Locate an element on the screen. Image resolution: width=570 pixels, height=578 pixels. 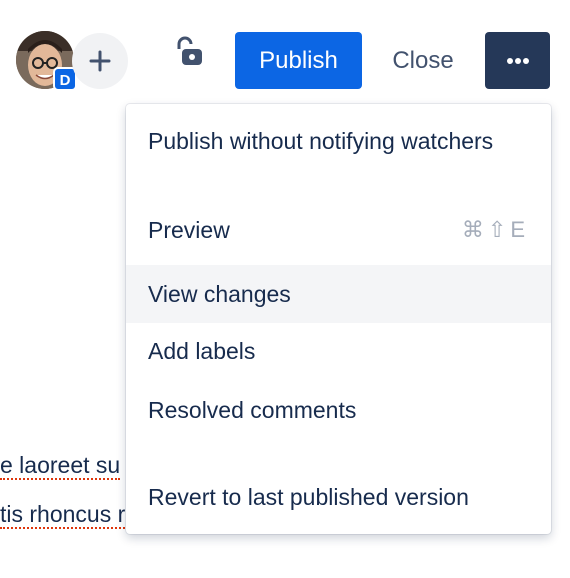
menu-item-revert: Revert to last published version is located at coordinates (338, 497).